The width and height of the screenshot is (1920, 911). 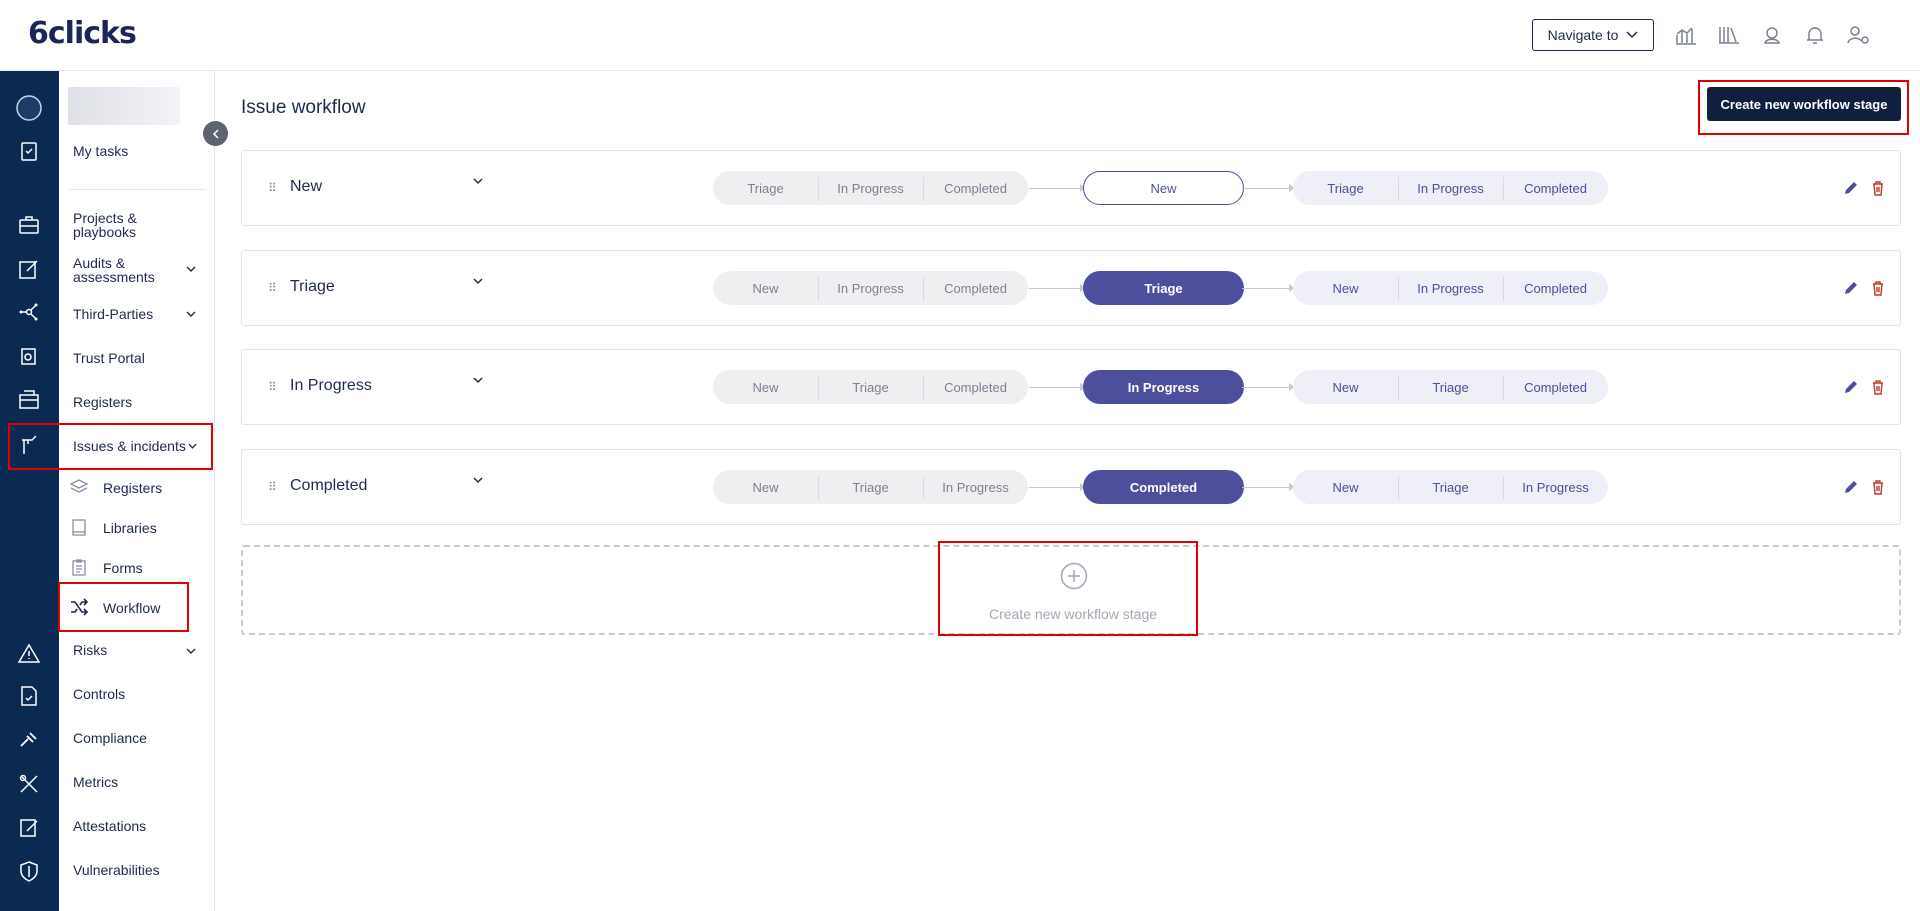 What do you see at coordinates (29, 312) in the screenshot?
I see `network-icon` at bounding box center [29, 312].